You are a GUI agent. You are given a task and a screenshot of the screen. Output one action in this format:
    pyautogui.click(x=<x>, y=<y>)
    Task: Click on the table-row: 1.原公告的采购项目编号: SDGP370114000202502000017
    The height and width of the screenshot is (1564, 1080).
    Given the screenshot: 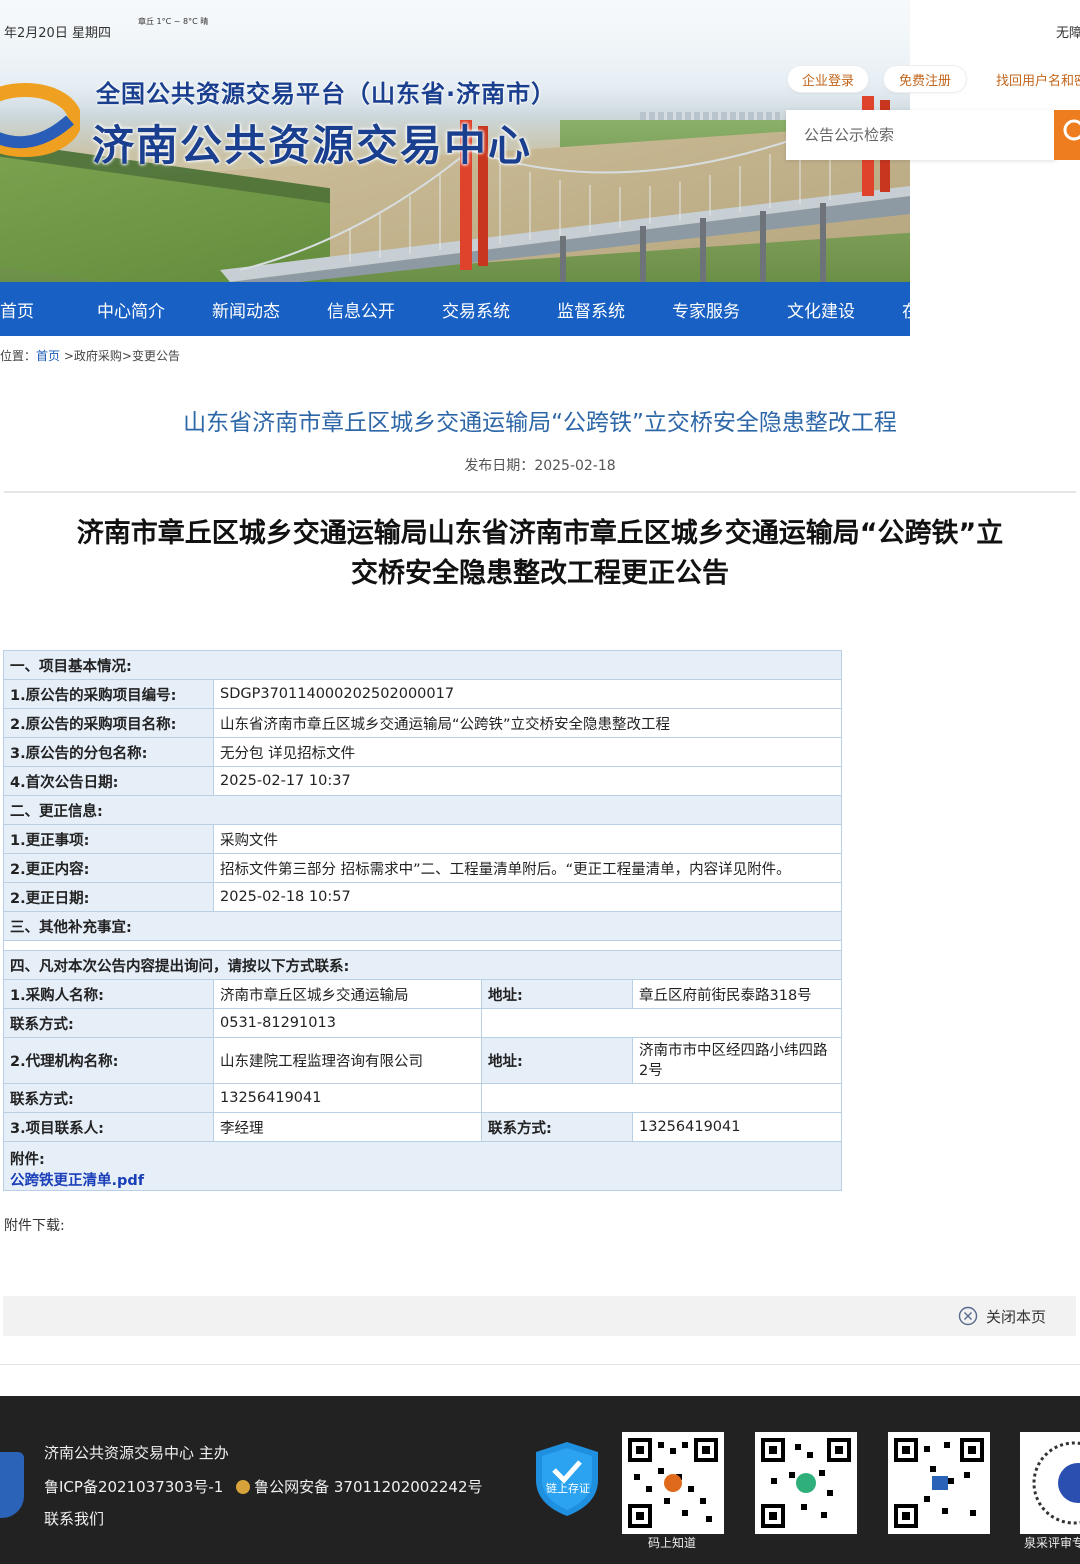 What is the action you would take?
    pyautogui.click(x=422, y=694)
    